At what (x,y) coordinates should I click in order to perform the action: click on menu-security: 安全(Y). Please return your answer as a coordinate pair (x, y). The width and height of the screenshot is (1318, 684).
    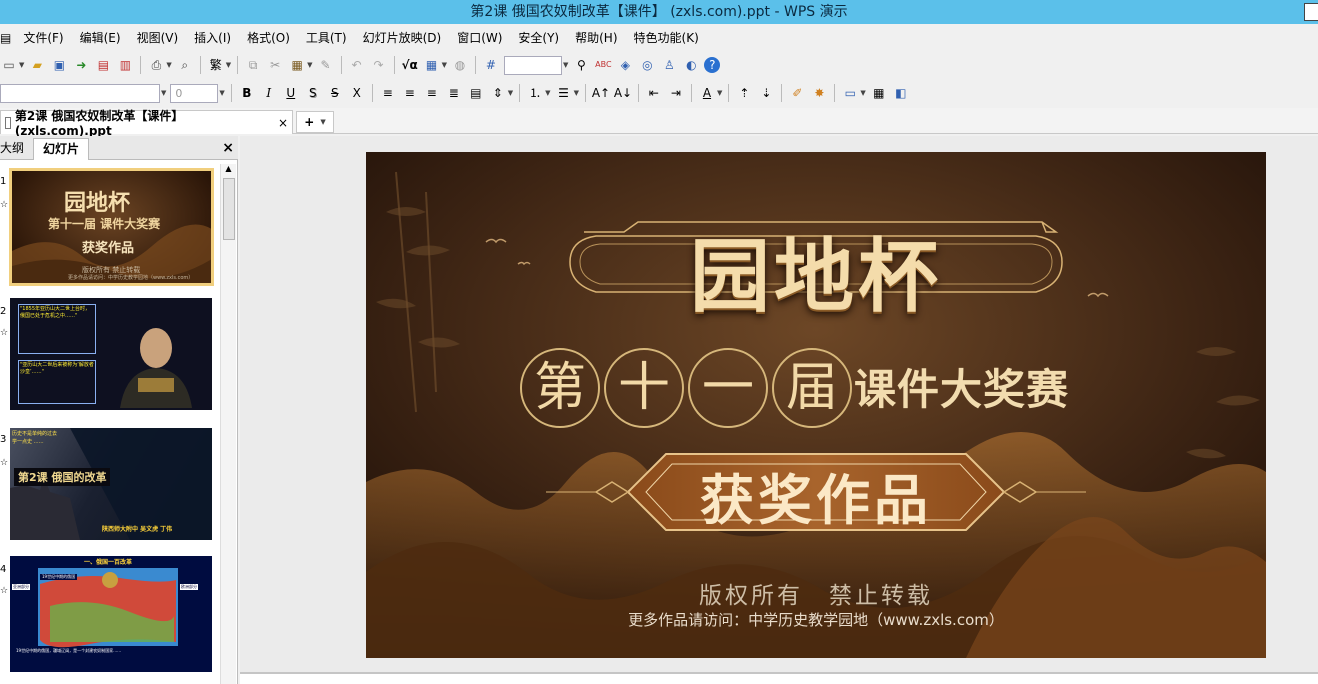
    Looking at the image, I should click on (538, 38).